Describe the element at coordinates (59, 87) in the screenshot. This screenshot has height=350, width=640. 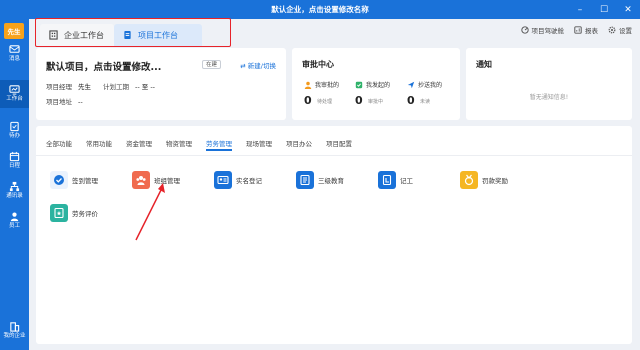
I see `manager-label: 项目经理` at that location.